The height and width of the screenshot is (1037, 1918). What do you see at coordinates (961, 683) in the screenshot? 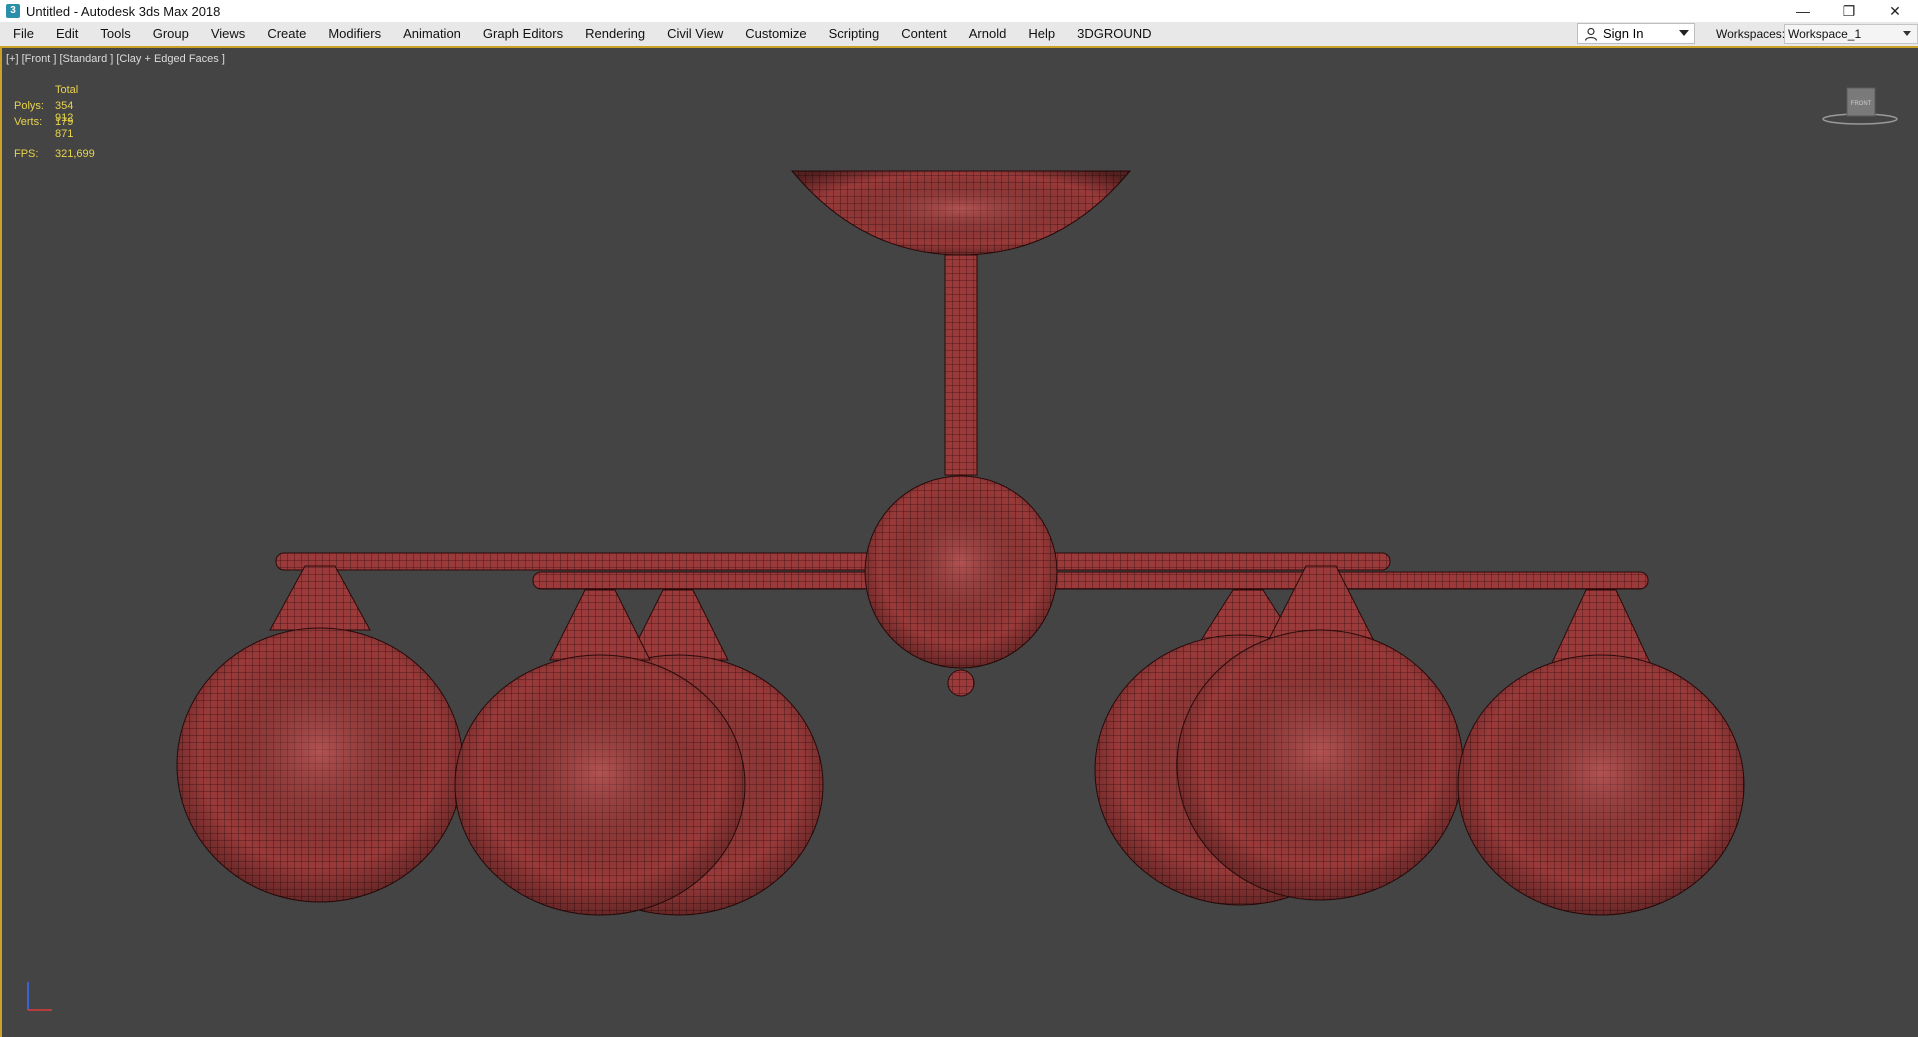
I see `finial` at bounding box center [961, 683].